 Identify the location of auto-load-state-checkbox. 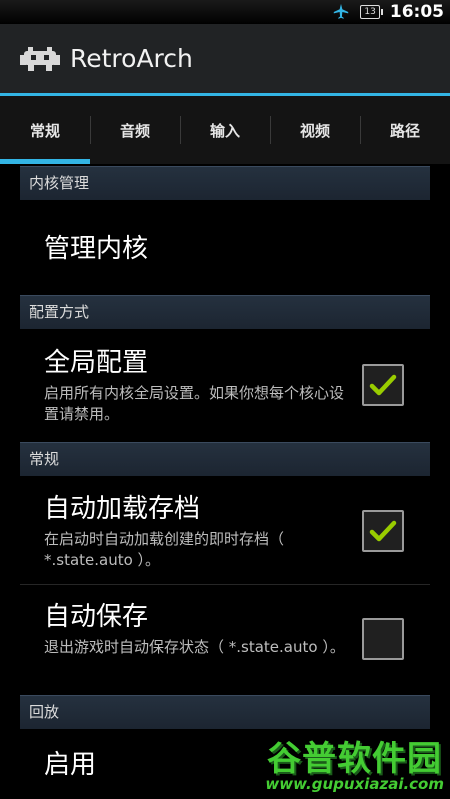
(383, 531).